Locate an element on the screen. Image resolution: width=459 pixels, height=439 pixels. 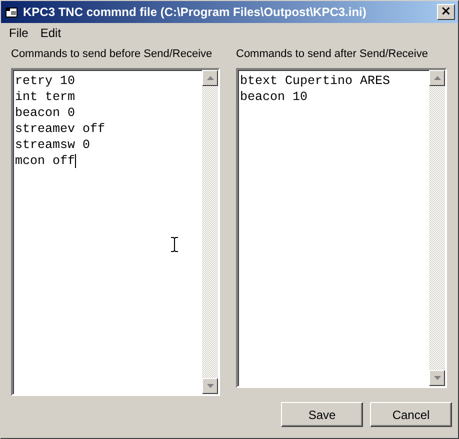
app-icon is located at coordinates (12, 12).